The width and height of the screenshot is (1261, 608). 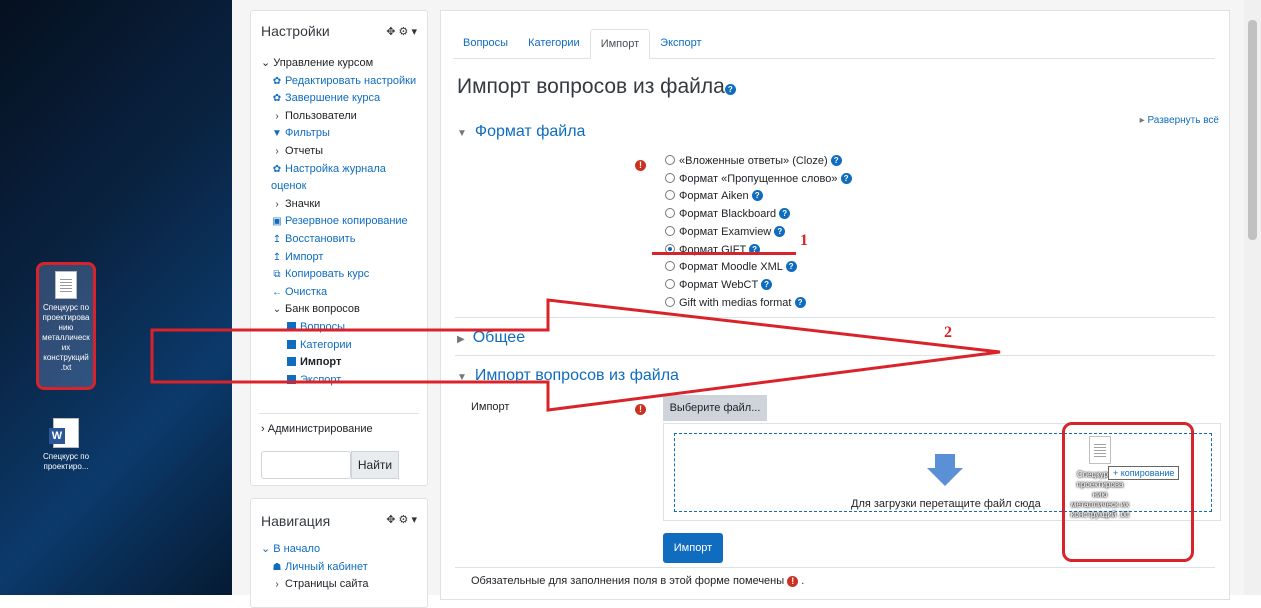 I want to click on tab-questions: Вопросы, so click(x=485, y=43).